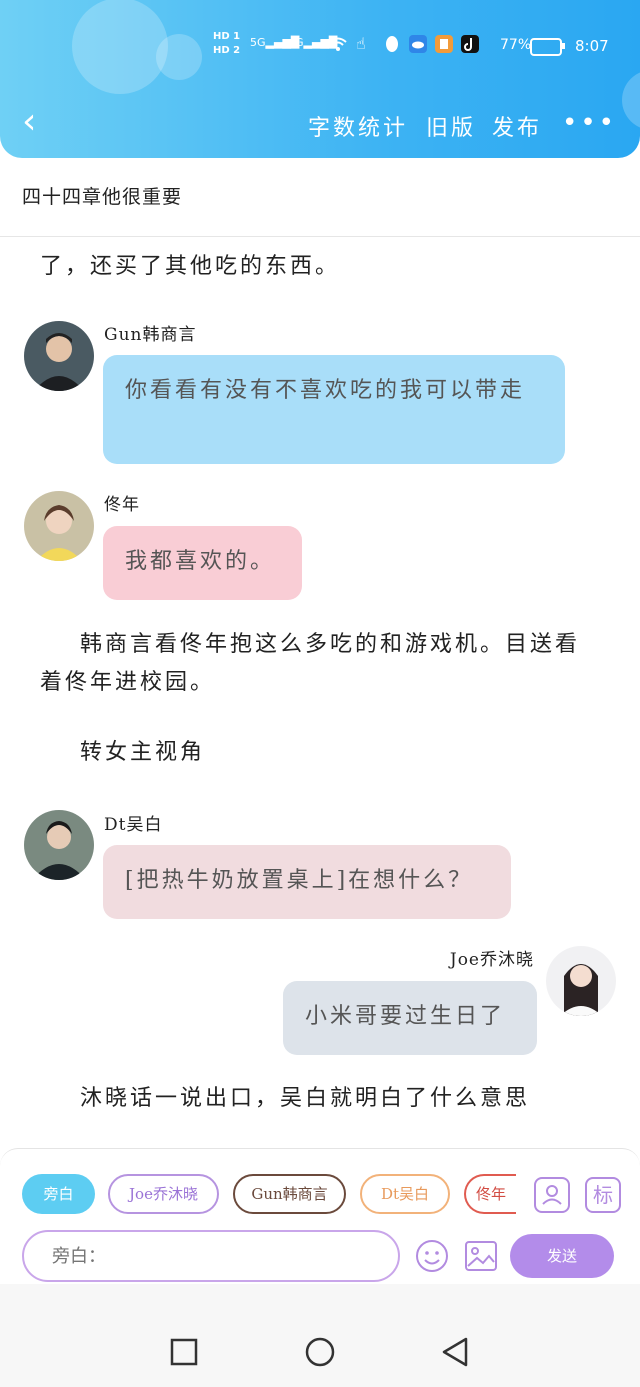  Describe the element at coordinates (150, 335) in the screenshot. I see `speaker-name: Gun韩商言` at that location.